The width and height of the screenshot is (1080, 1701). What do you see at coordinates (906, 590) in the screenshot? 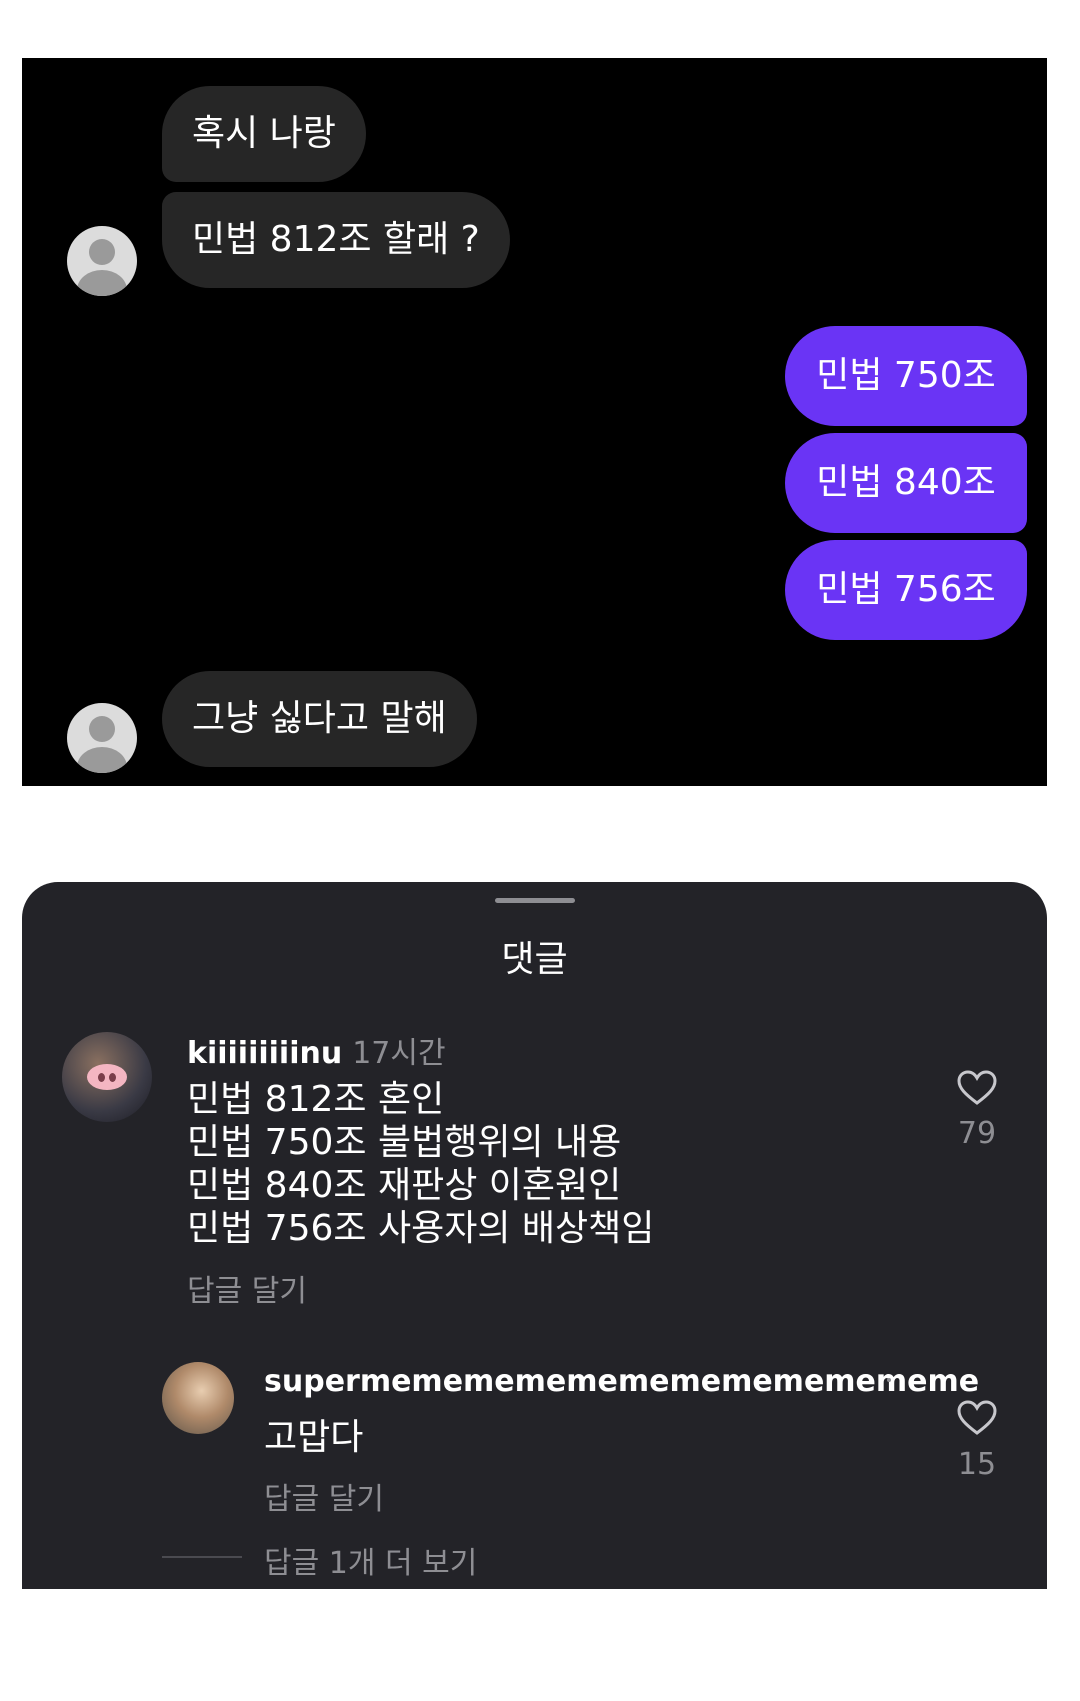
I see `outgoing-message: 민법 756조` at bounding box center [906, 590].